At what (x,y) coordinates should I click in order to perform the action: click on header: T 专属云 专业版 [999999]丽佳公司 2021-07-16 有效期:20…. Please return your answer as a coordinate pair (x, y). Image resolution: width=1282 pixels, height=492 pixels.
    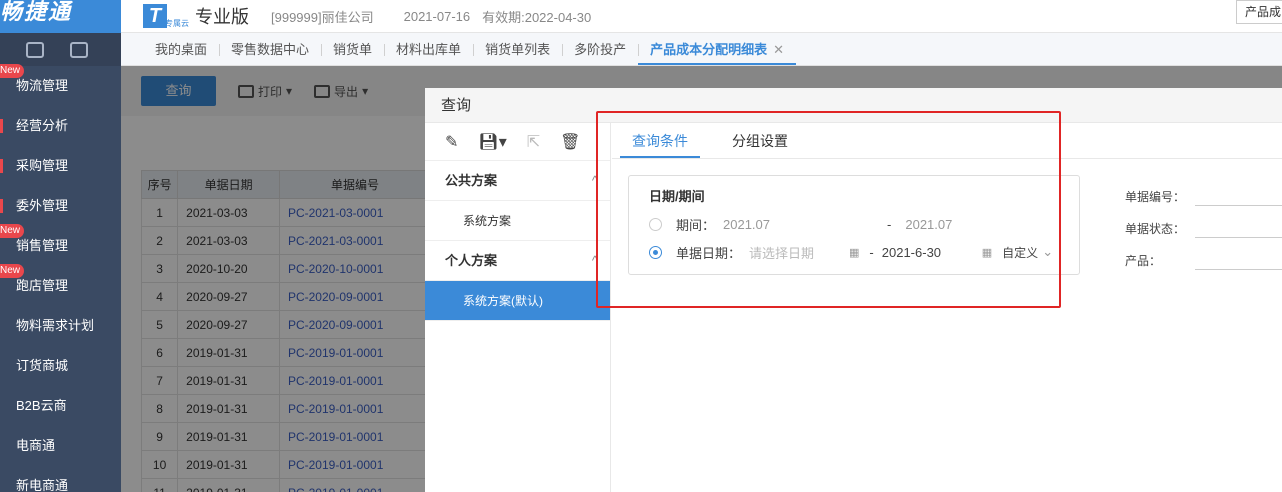
    Looking at the image, I should click on (701, 16).